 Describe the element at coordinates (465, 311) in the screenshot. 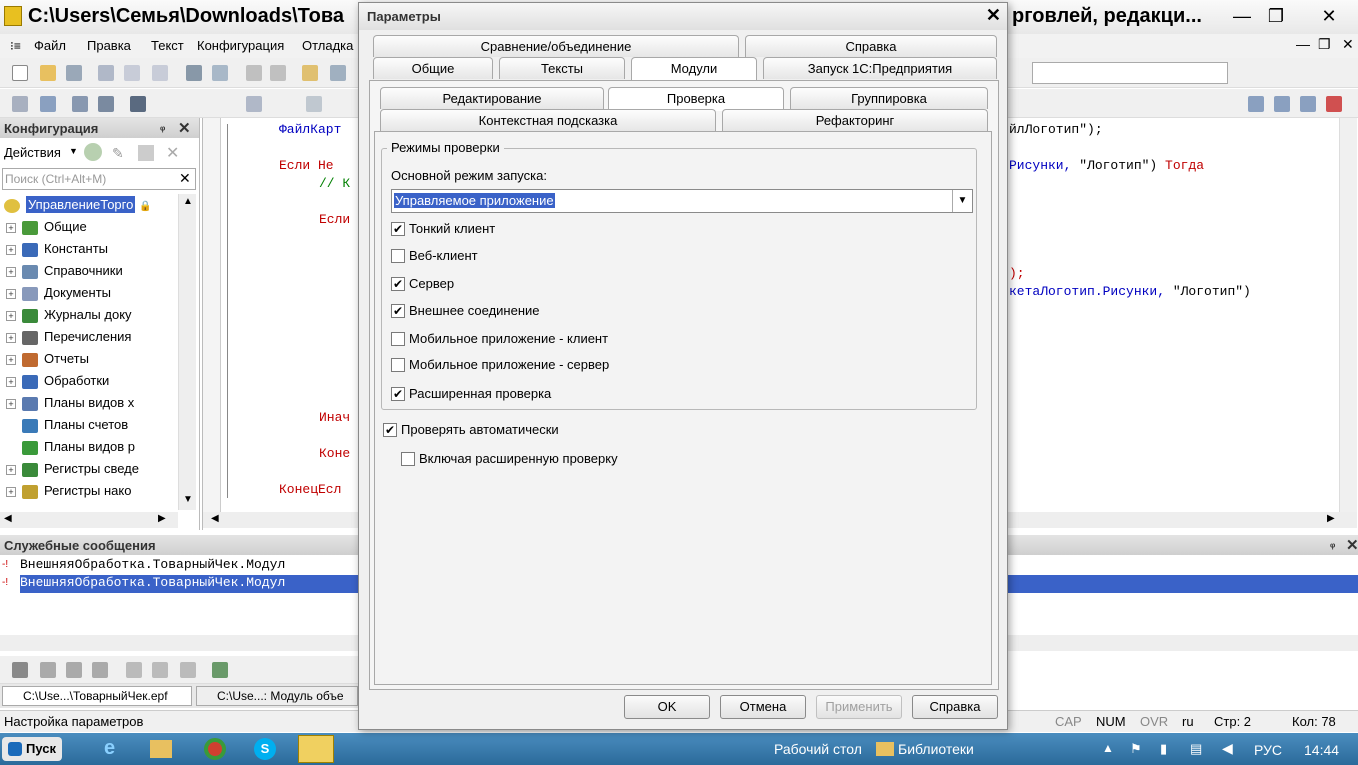

I see `check-mode-checkbox: ✔ Внешнее соединение` at that location.